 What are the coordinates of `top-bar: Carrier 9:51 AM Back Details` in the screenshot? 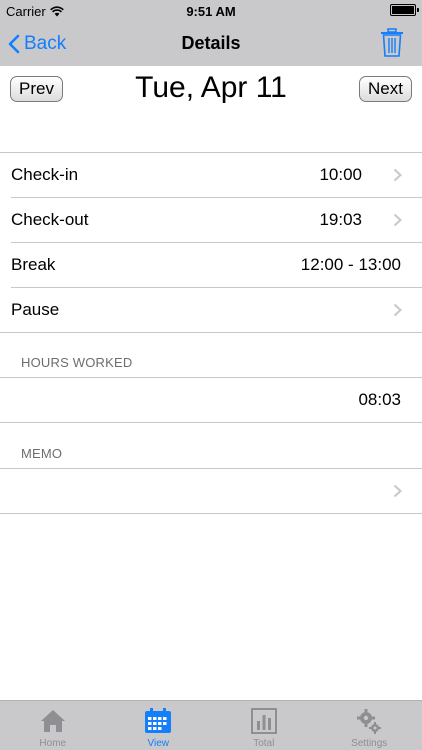 It's located at (211, 33).